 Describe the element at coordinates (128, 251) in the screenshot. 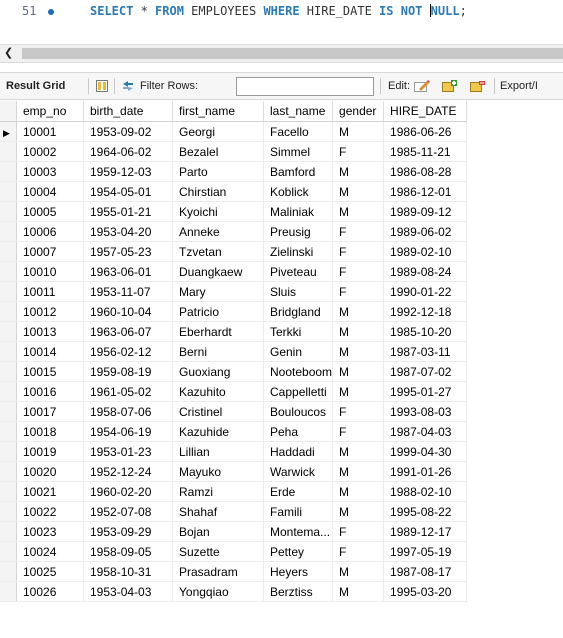

I see `table-cell: 1957-05-23` at that location.